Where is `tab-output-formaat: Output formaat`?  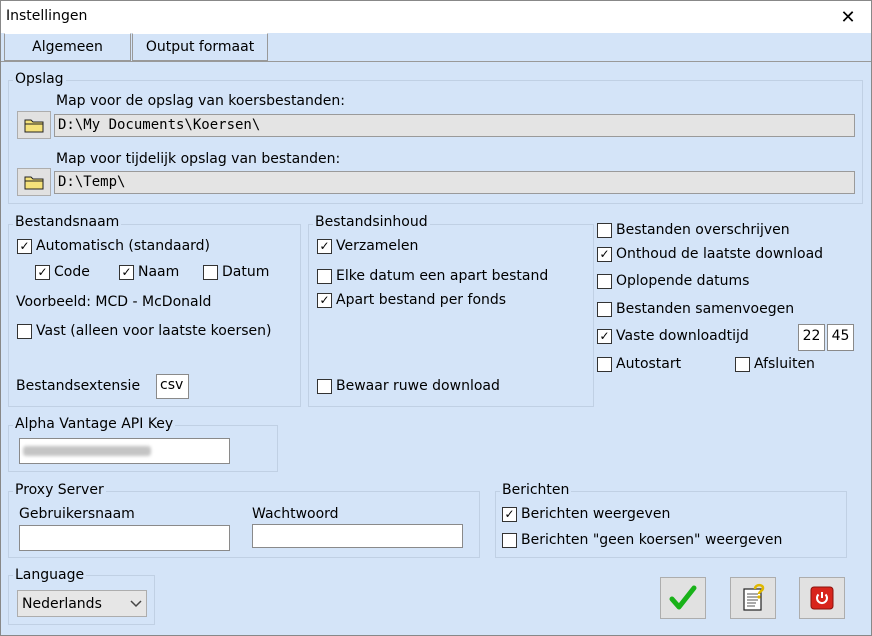 tab-output-formaat: Output formaat is located at coordinates (200, 47).